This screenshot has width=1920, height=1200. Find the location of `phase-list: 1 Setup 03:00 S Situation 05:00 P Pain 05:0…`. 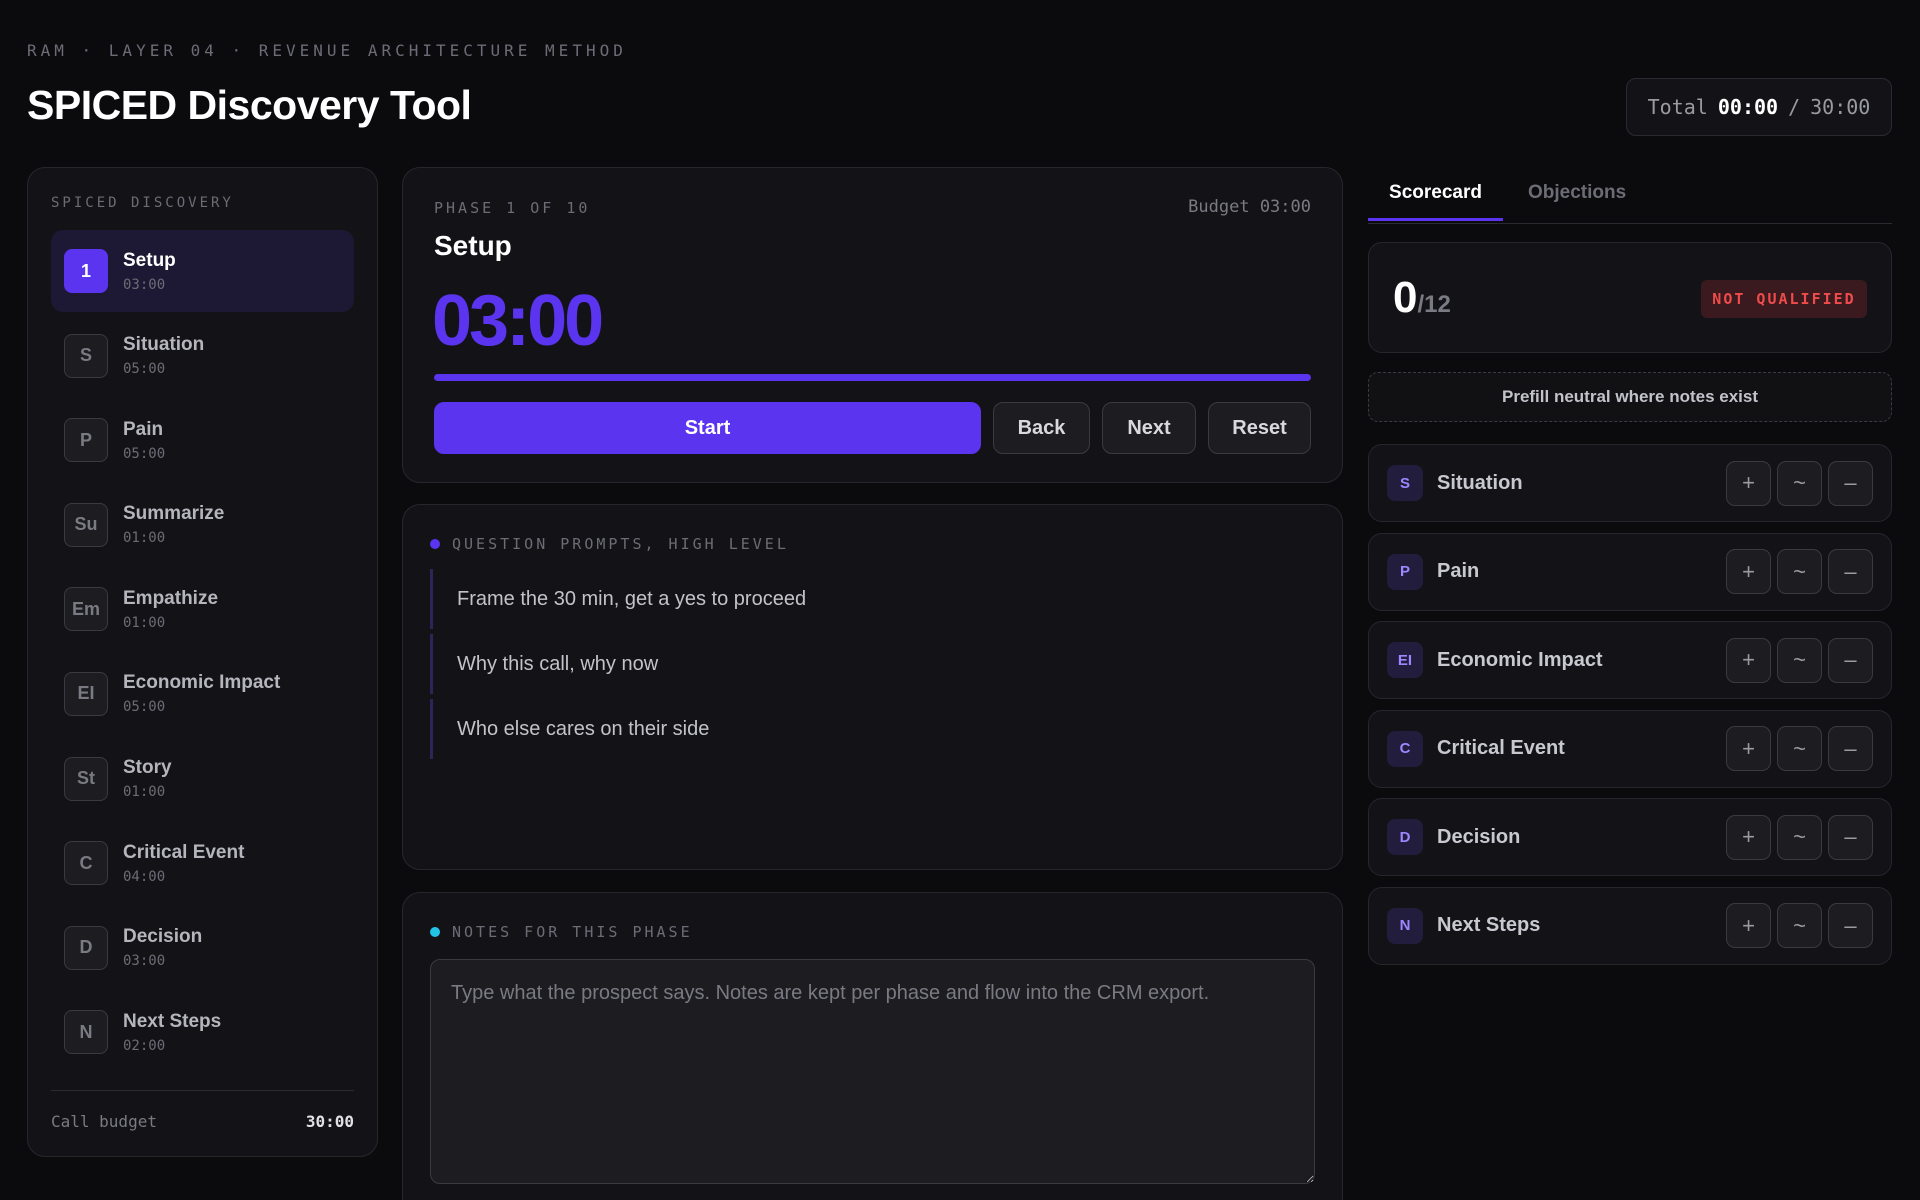

phase-list: 1 Setup 03:00 S Situation 05:00 P Pain 05:0… is located at coordinates (202, 653).